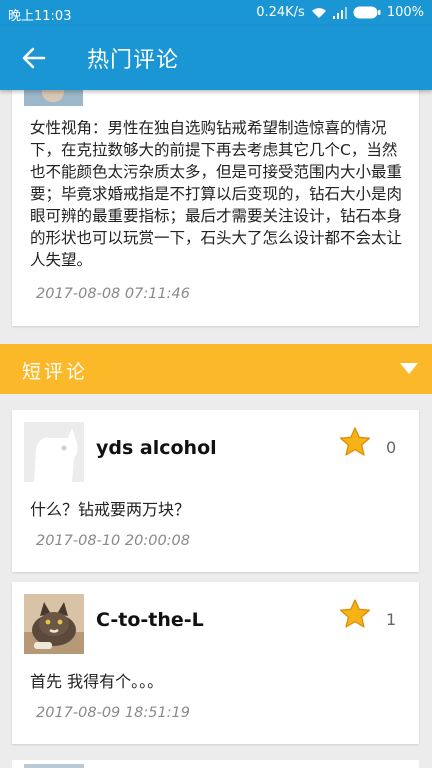  What do you see at coordinates (40, 16) in the screenshot?
I see `status-time: 晚上11:03` at bounding box center [40, 16].